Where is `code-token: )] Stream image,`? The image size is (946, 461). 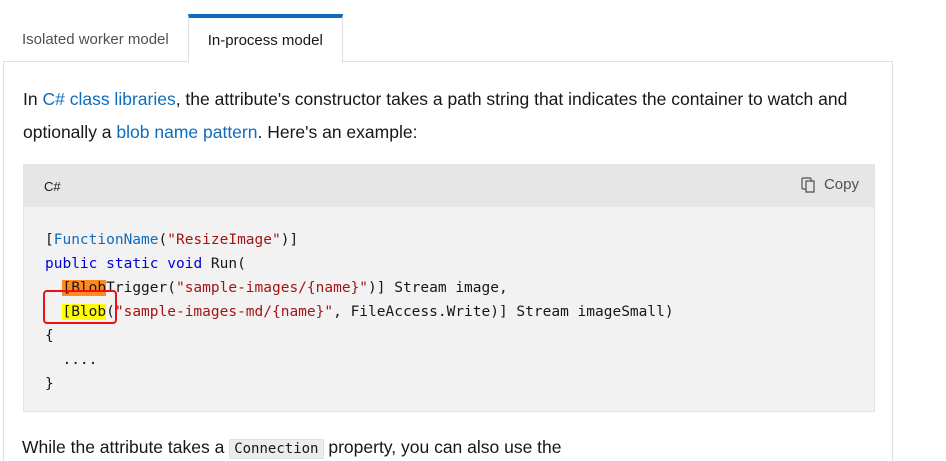
code-token: )] Stream image, is located at coordinates (438, 288).